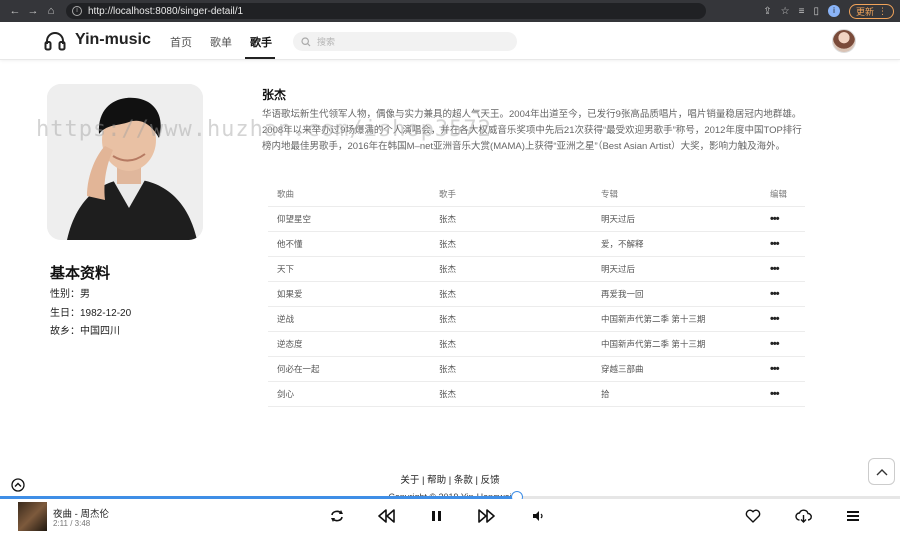 The width and height of the screenshot is (900, 534). I want to click on table-row: 仰望星空 张杰 明天过后 •••, so click(536, 219).